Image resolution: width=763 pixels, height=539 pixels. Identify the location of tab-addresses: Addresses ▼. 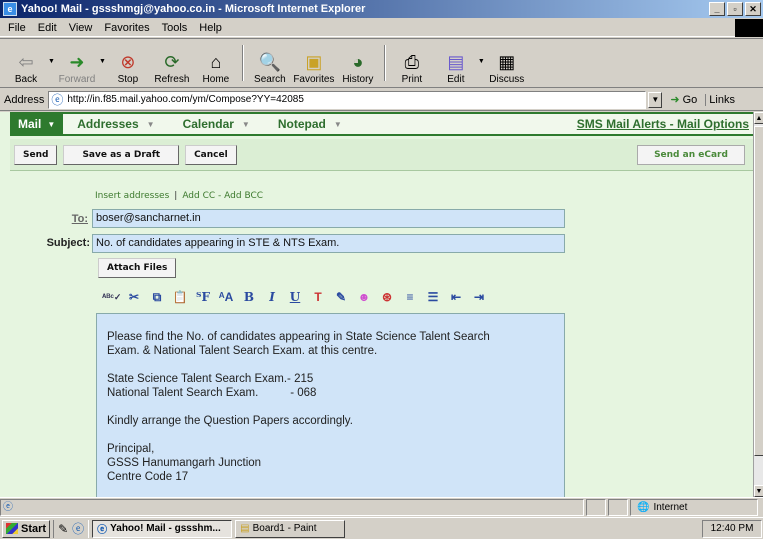
(115, 124).